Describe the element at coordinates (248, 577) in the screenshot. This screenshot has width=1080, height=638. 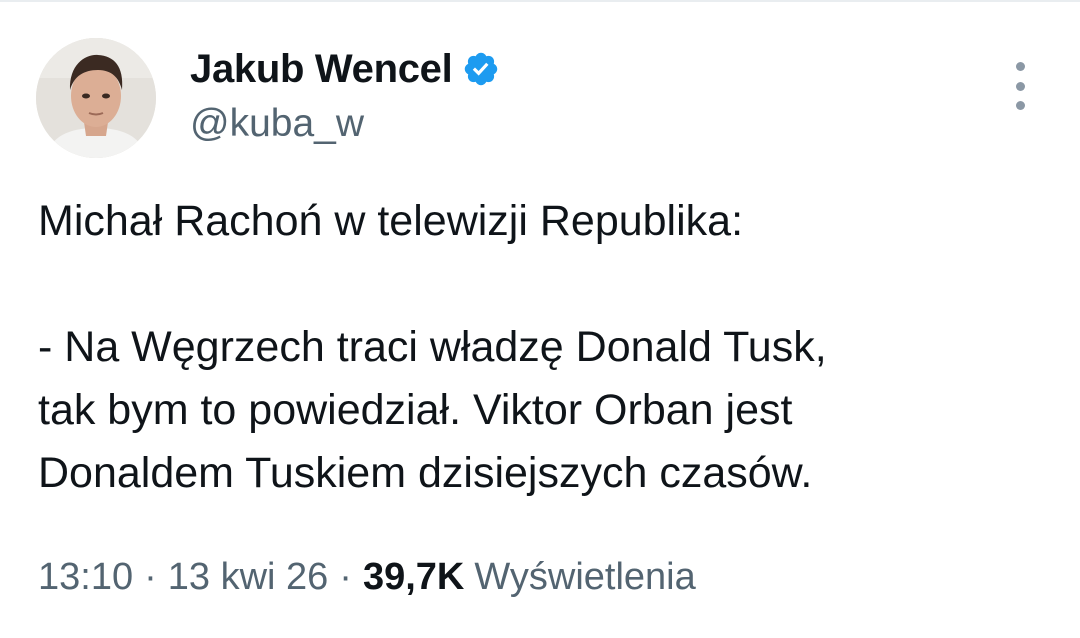
I see `tweet-date: 13 kwi 26` at that location.